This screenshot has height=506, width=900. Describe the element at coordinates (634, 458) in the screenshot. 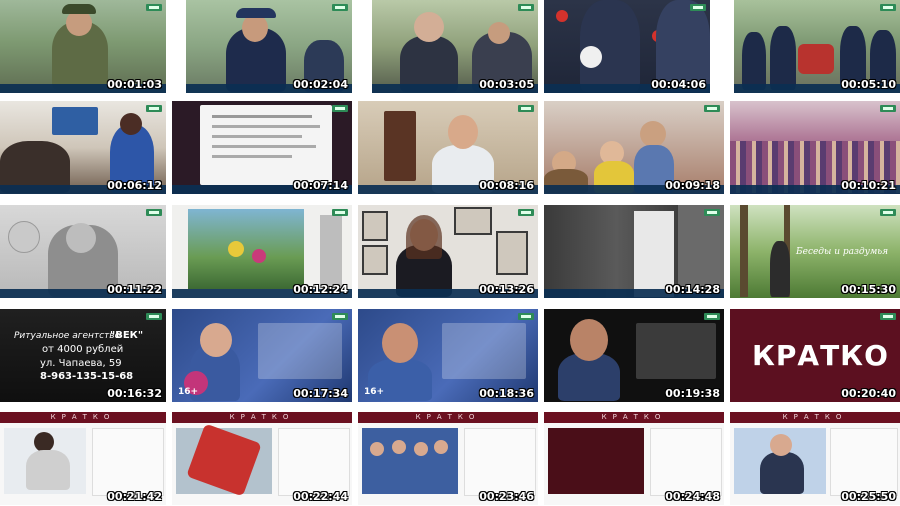

I see `video-thumbnail: КРАТКО 00:24:48` at that location.